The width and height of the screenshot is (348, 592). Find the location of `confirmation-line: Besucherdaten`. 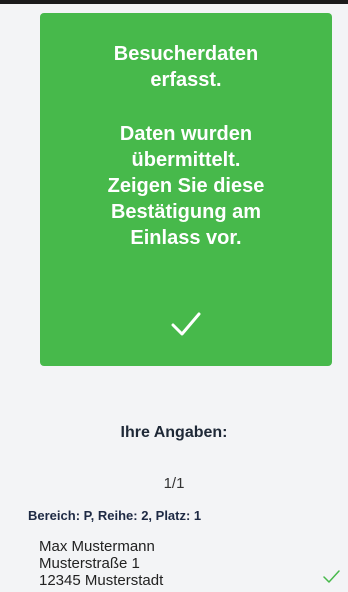

confirmation-line: Besucherdaten is located at coordinates (186, 54).